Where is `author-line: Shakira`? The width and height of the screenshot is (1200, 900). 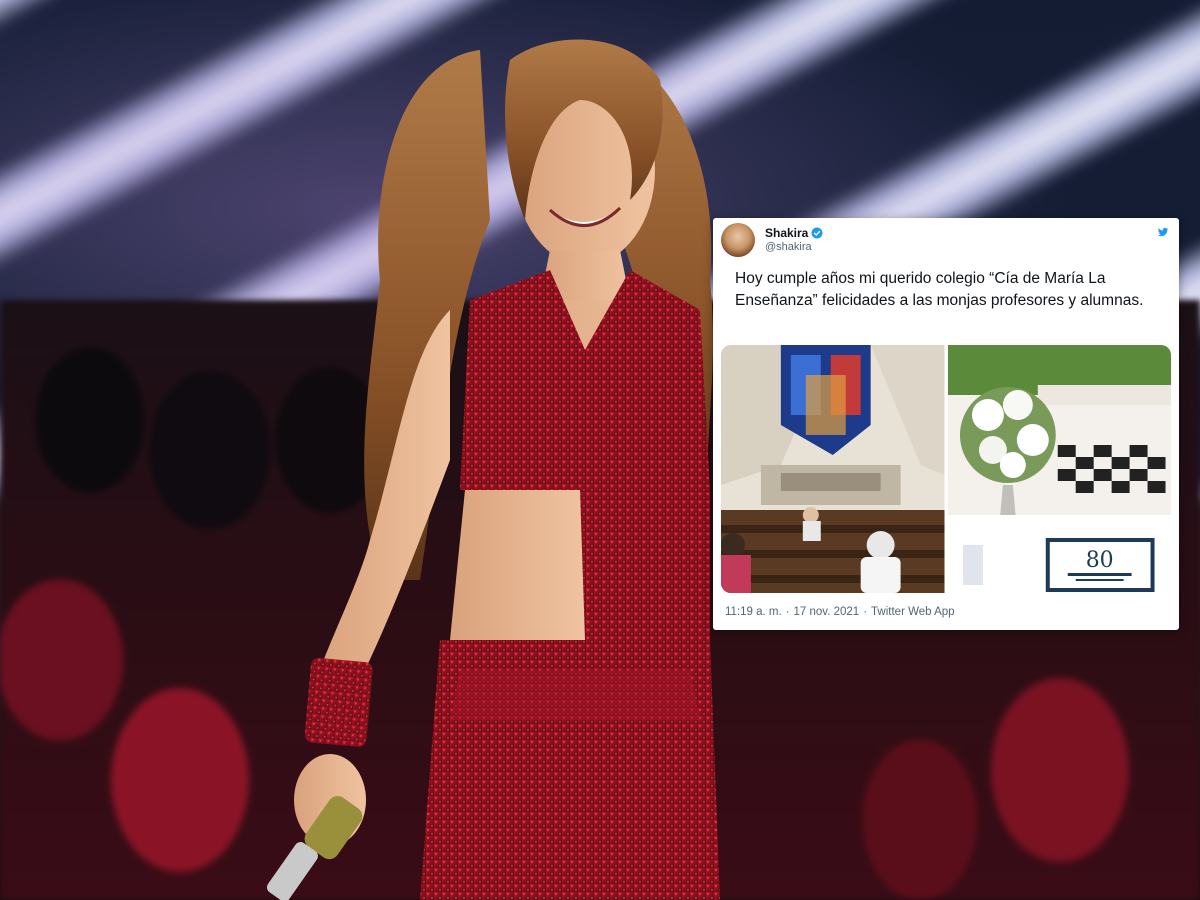 author-line: Shakira is located at coordinates (794, 233).